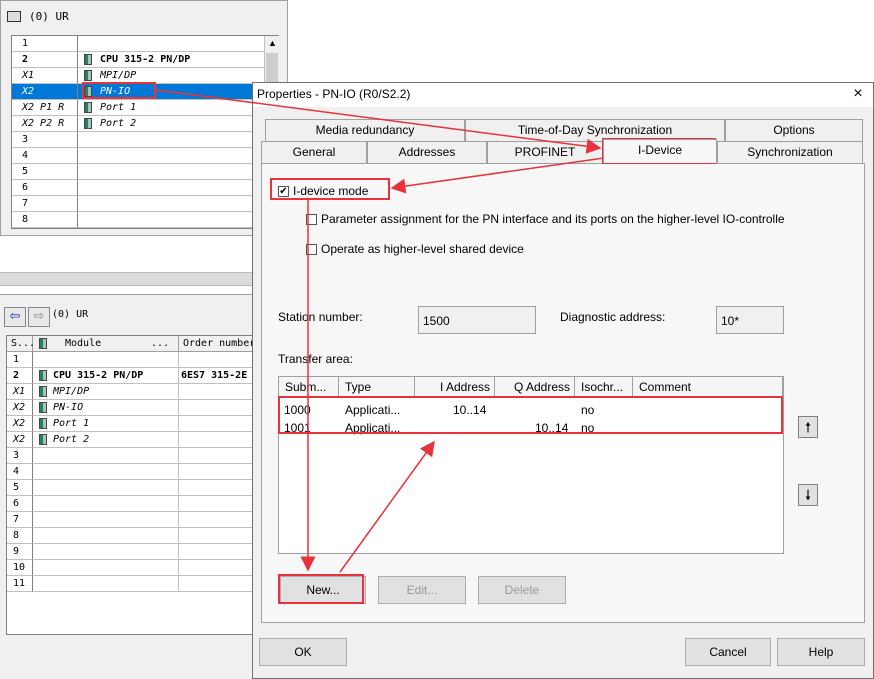  What do you see at coordinates (660, 151) in the screenshot?
I see `tab-i-device: I-Device` at bounding box center [660, 151].